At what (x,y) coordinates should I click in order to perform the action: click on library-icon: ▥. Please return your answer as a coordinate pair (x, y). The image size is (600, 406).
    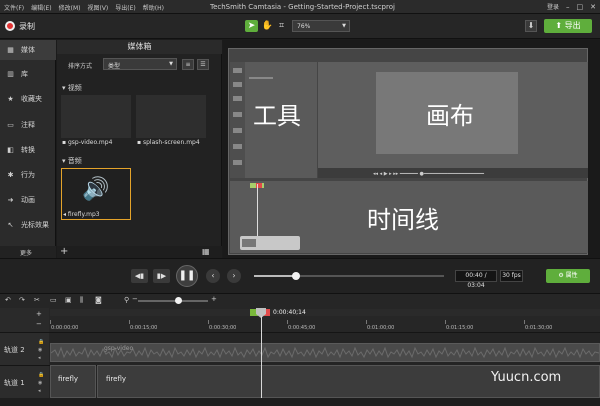
    Looking at the image, I should click on (10, 74).